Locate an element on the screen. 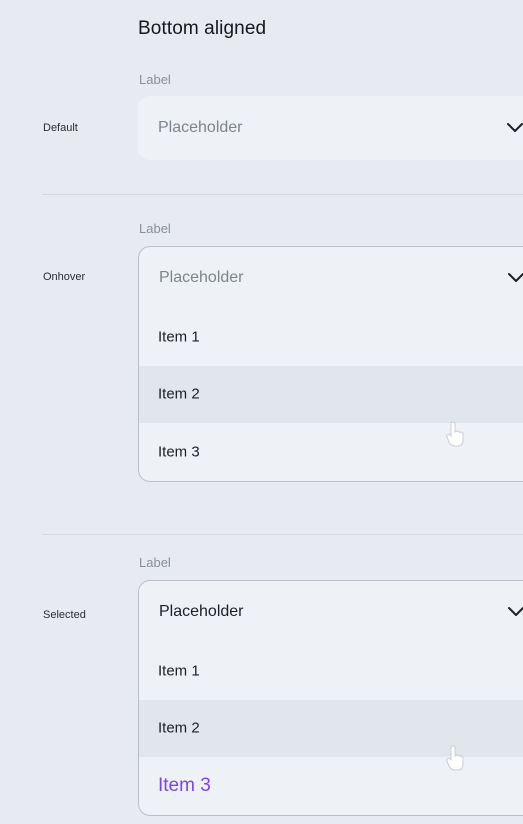 The height and width of the screenshot is (824, 523). state-label-onhover: Onhover is located at coordinates (64, 277).